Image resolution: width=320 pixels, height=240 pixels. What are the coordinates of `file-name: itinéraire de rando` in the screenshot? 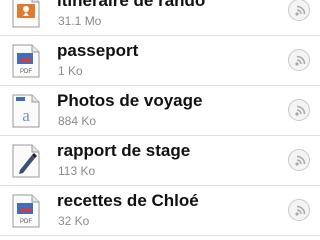 It's located at (131, 5).